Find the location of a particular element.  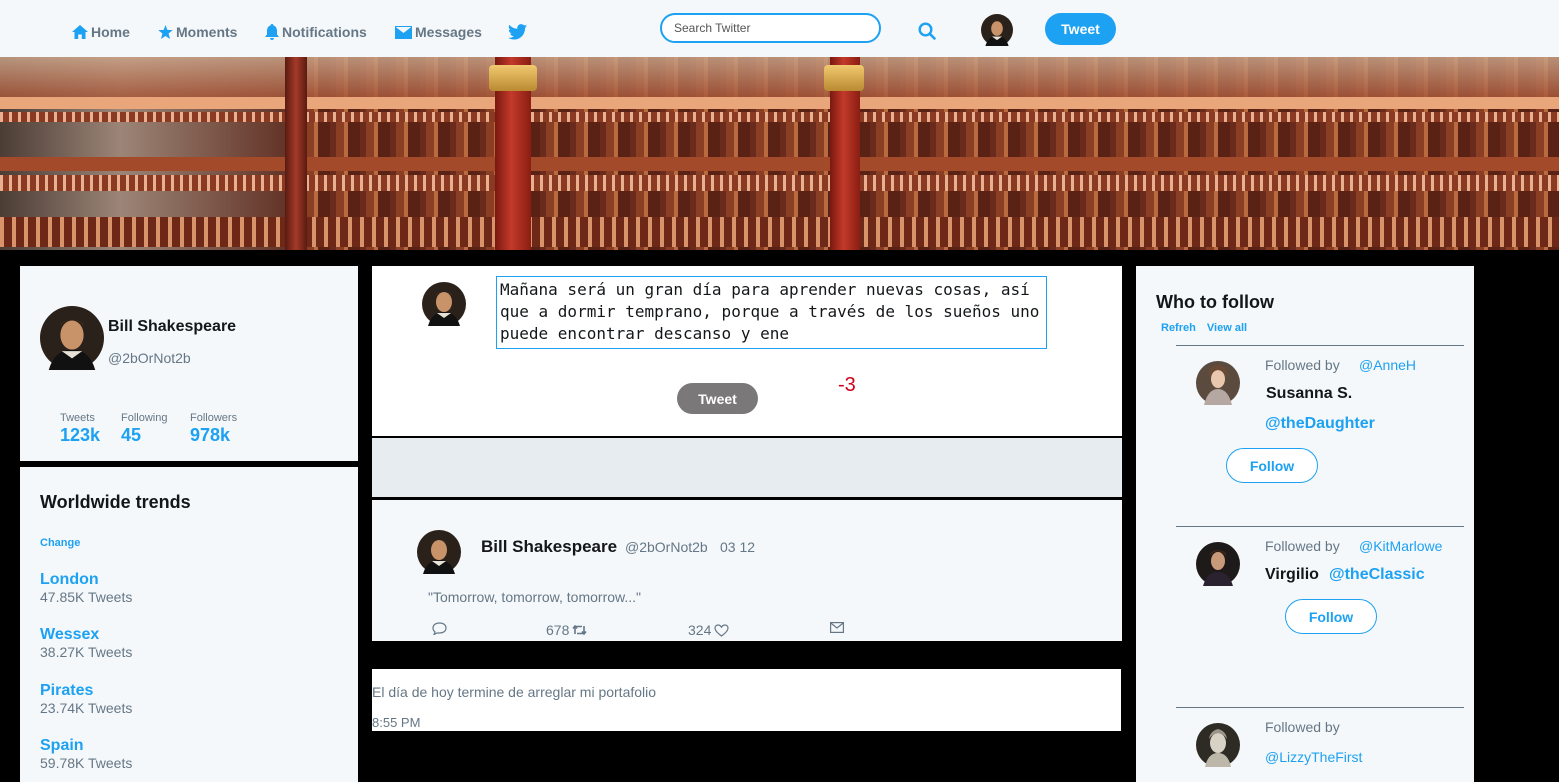

trend-count: 59.78K Tweets is located at coordinates (86, 763).